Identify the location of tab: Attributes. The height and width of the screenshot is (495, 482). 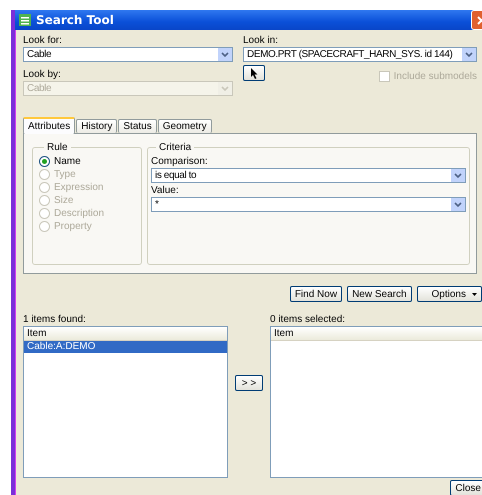
(49, 125).